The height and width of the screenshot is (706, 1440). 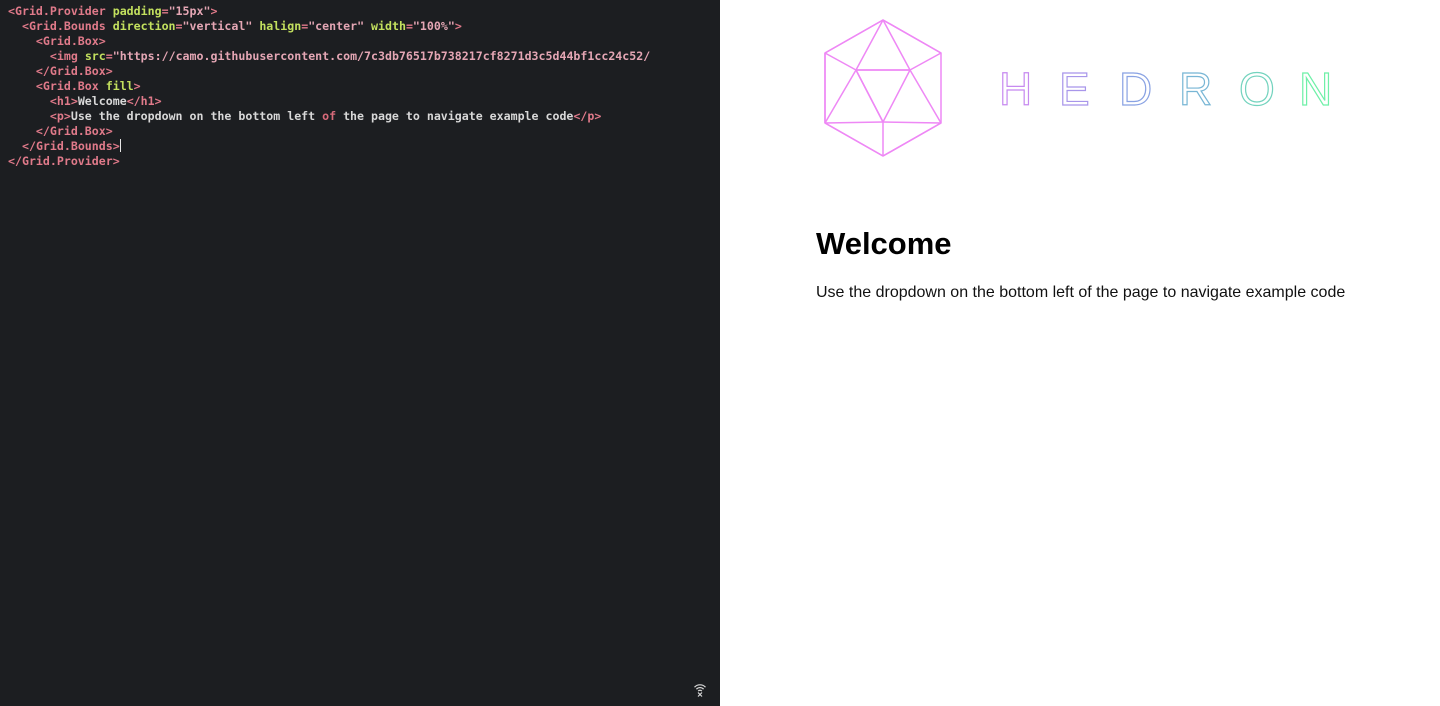 I want to click on code-token: padding, so click(x=137, y=11).